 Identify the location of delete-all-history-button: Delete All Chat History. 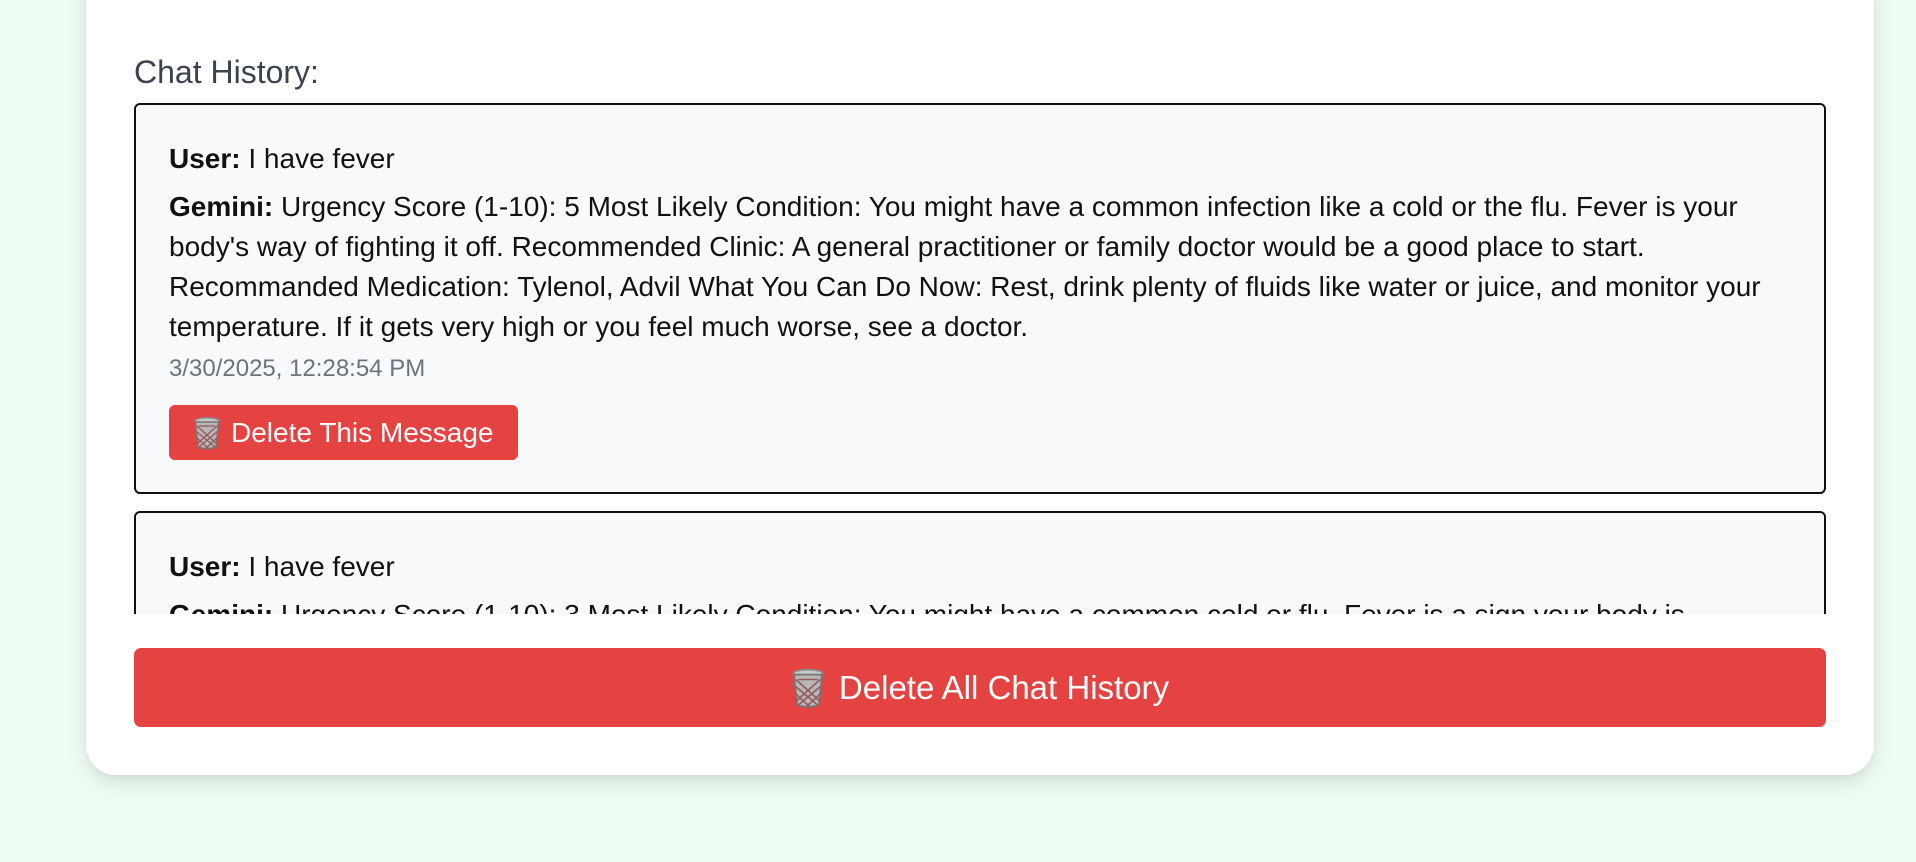
(980, 687).